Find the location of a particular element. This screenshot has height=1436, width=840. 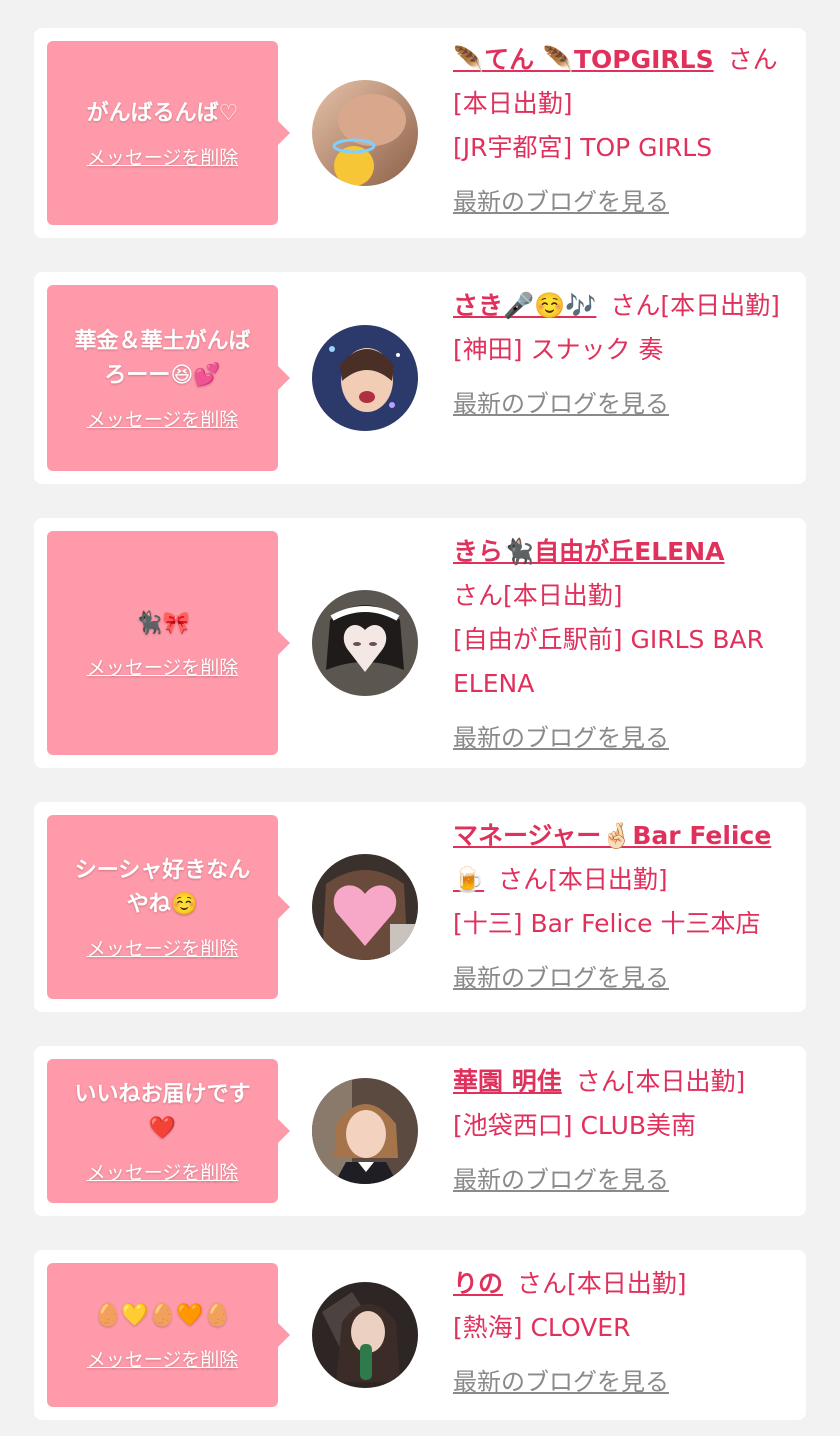

message-text: 華金＆華土がんば ろーー😆💕 is located at coordinates (162, 358).